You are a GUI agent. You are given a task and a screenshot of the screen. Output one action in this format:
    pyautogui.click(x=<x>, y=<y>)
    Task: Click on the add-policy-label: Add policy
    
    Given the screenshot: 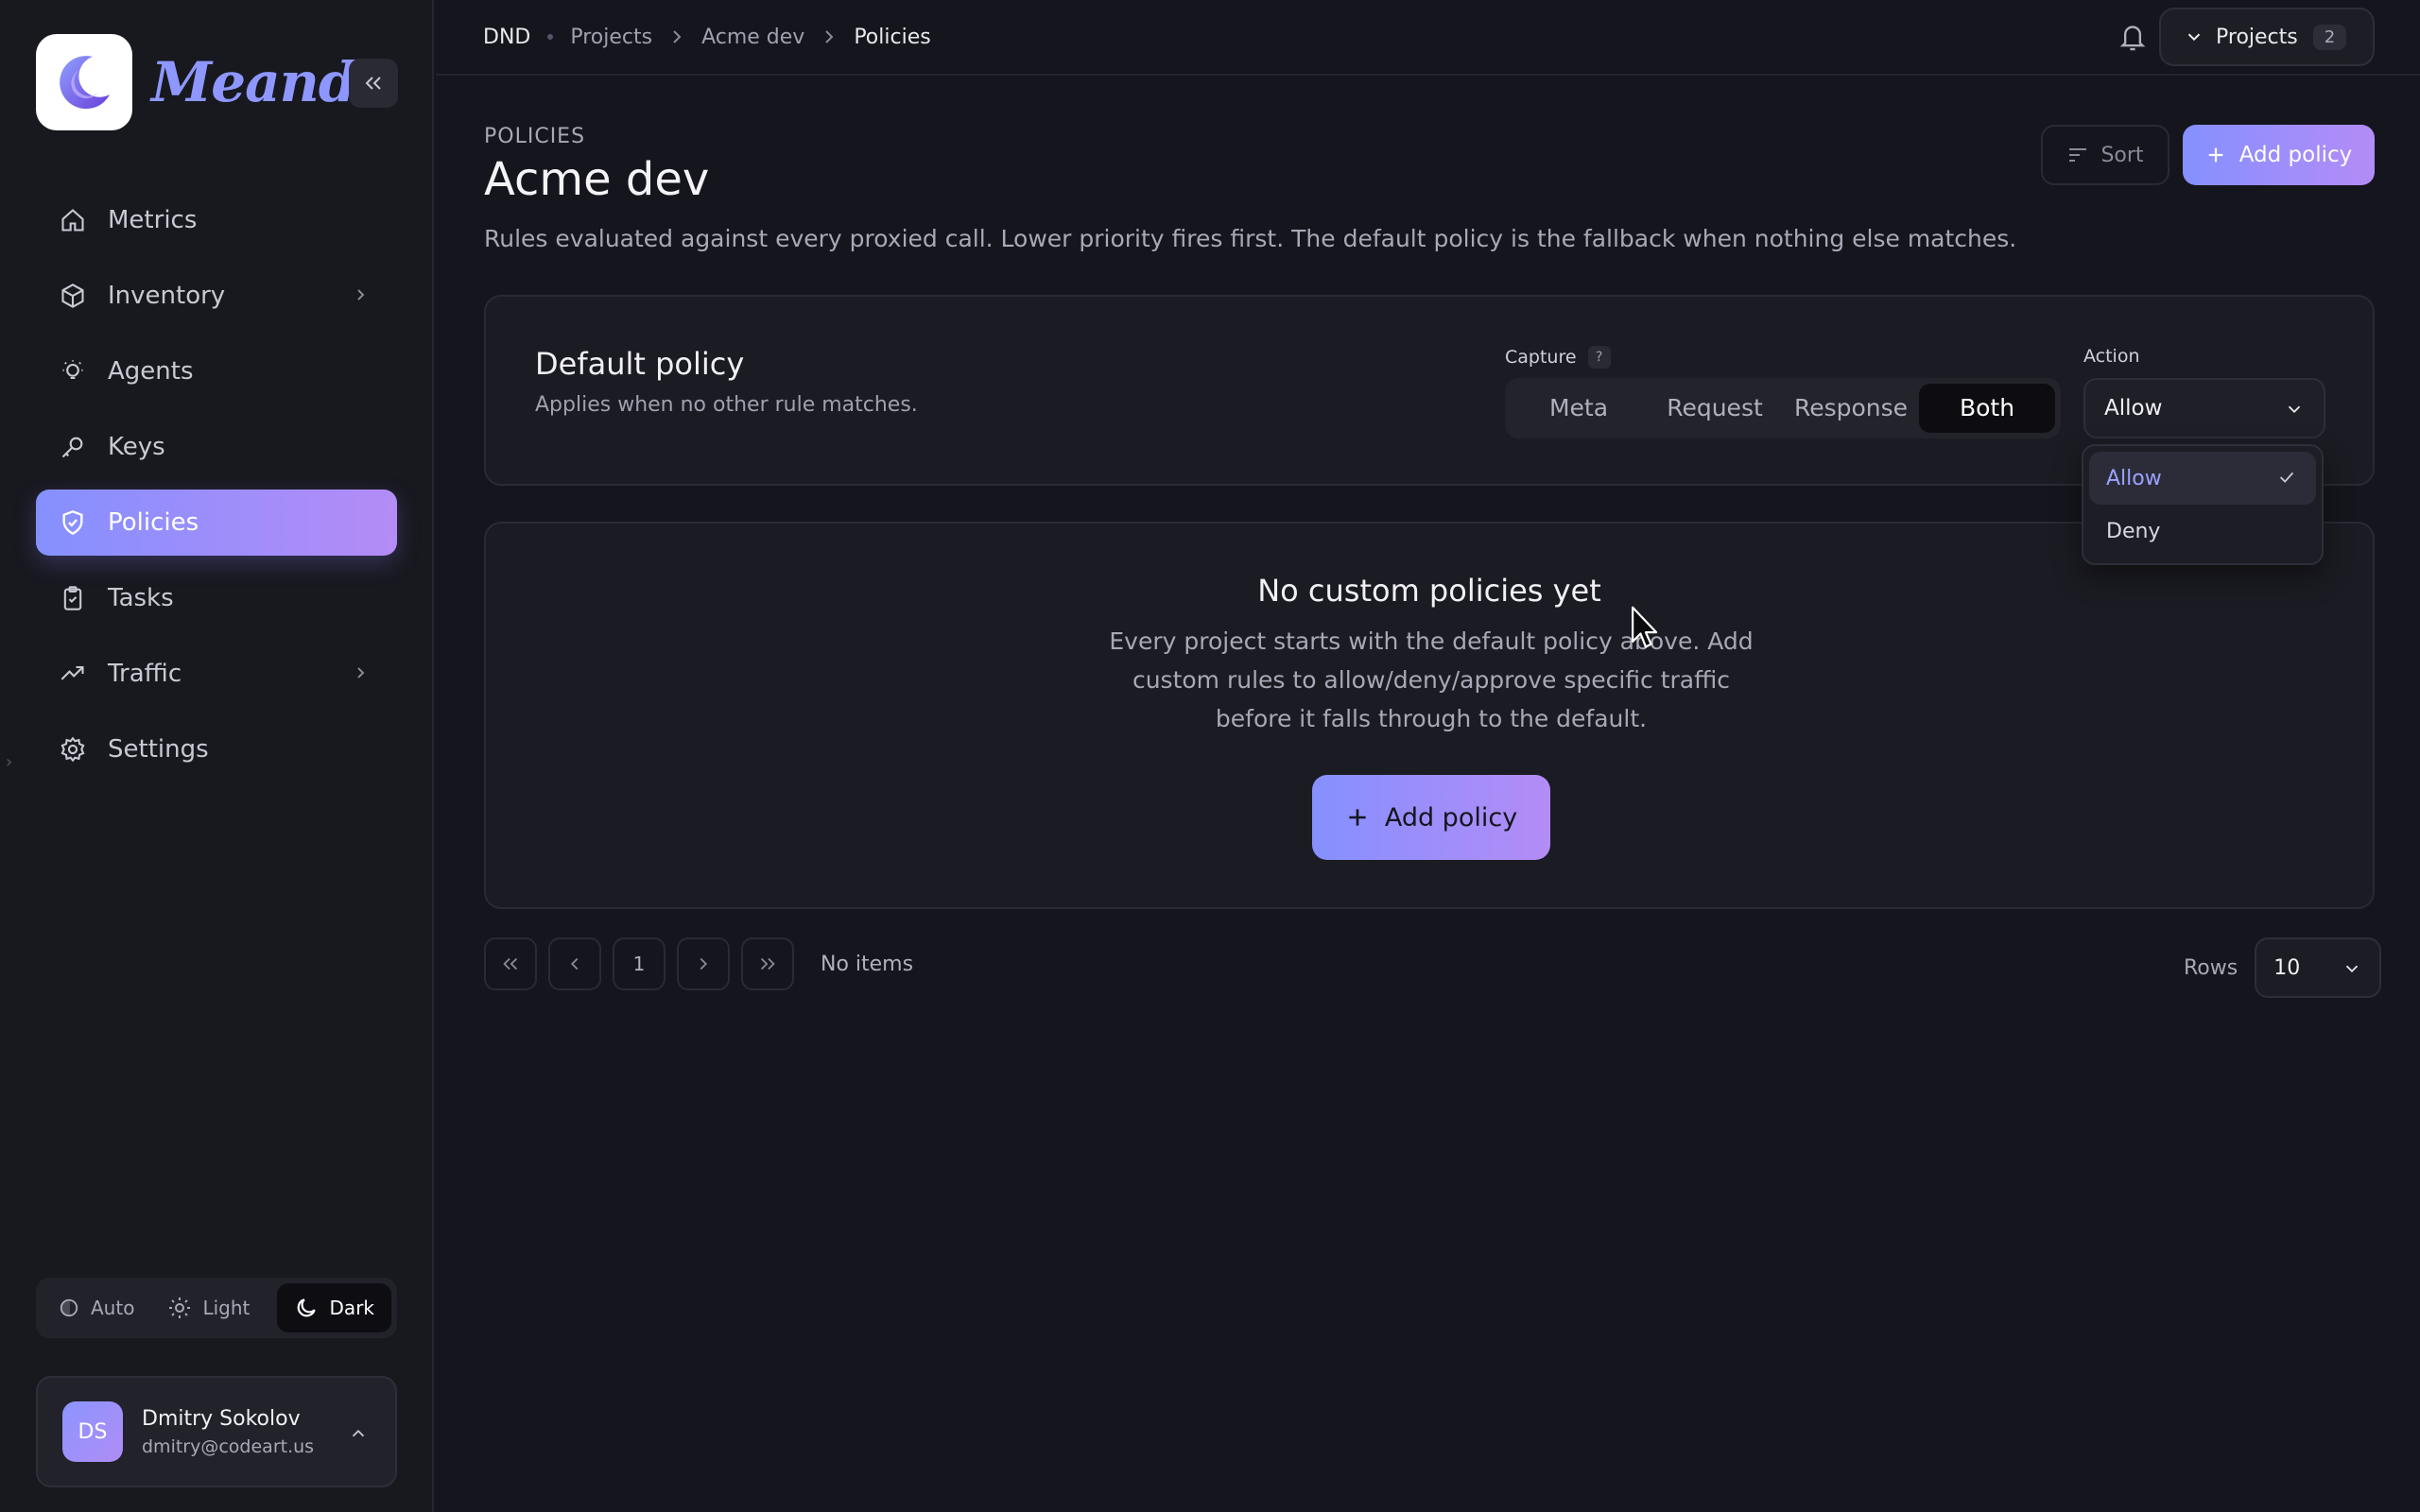 What is the action you would take?
    pyautogui.click(x=2295, y=155)
    